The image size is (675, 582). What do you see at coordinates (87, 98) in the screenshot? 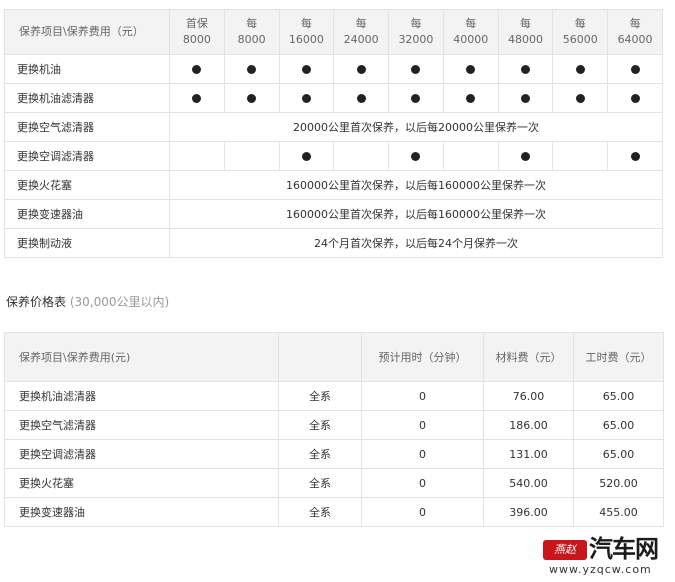
I see `schedule-item-name: 更换机油滤清器` at bounding box center [87, 98].